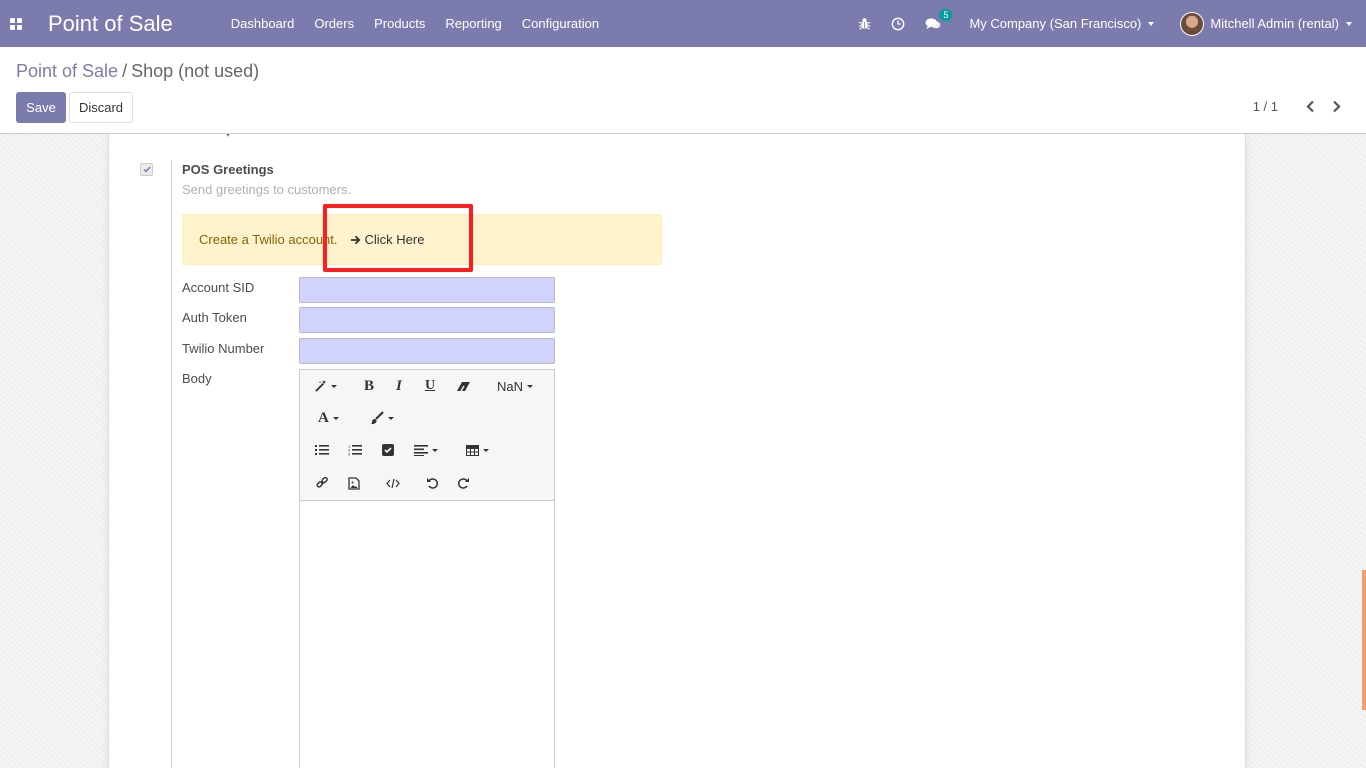 Image resolution: width=1366 pixels, height=768 pixels. I want to click on activity-clock-icon, so click(898, 24).